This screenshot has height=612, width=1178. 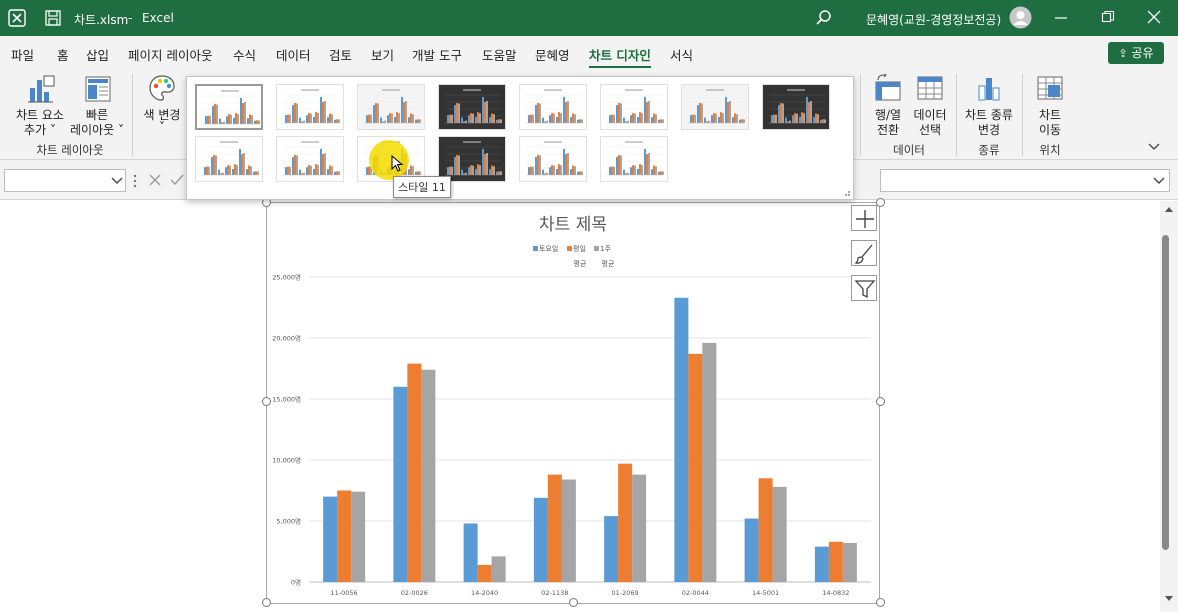 What do you see at coordinates (1165, 392) in the screenshot?
I see `scroll-thumb` at bounding box center [1165, 392].